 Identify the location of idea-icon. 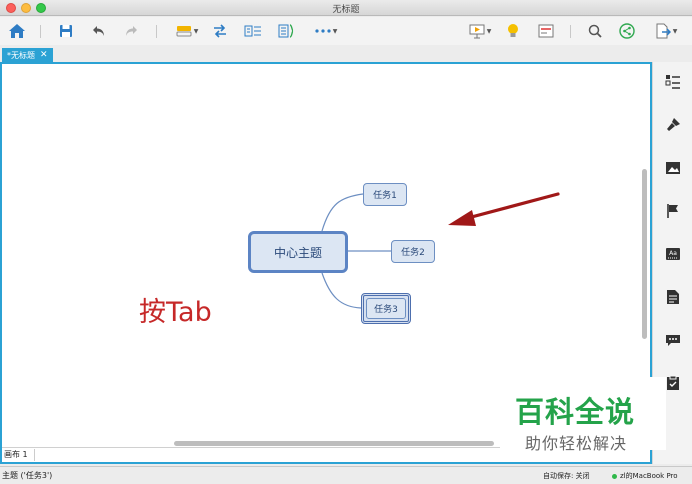
(513, 31).